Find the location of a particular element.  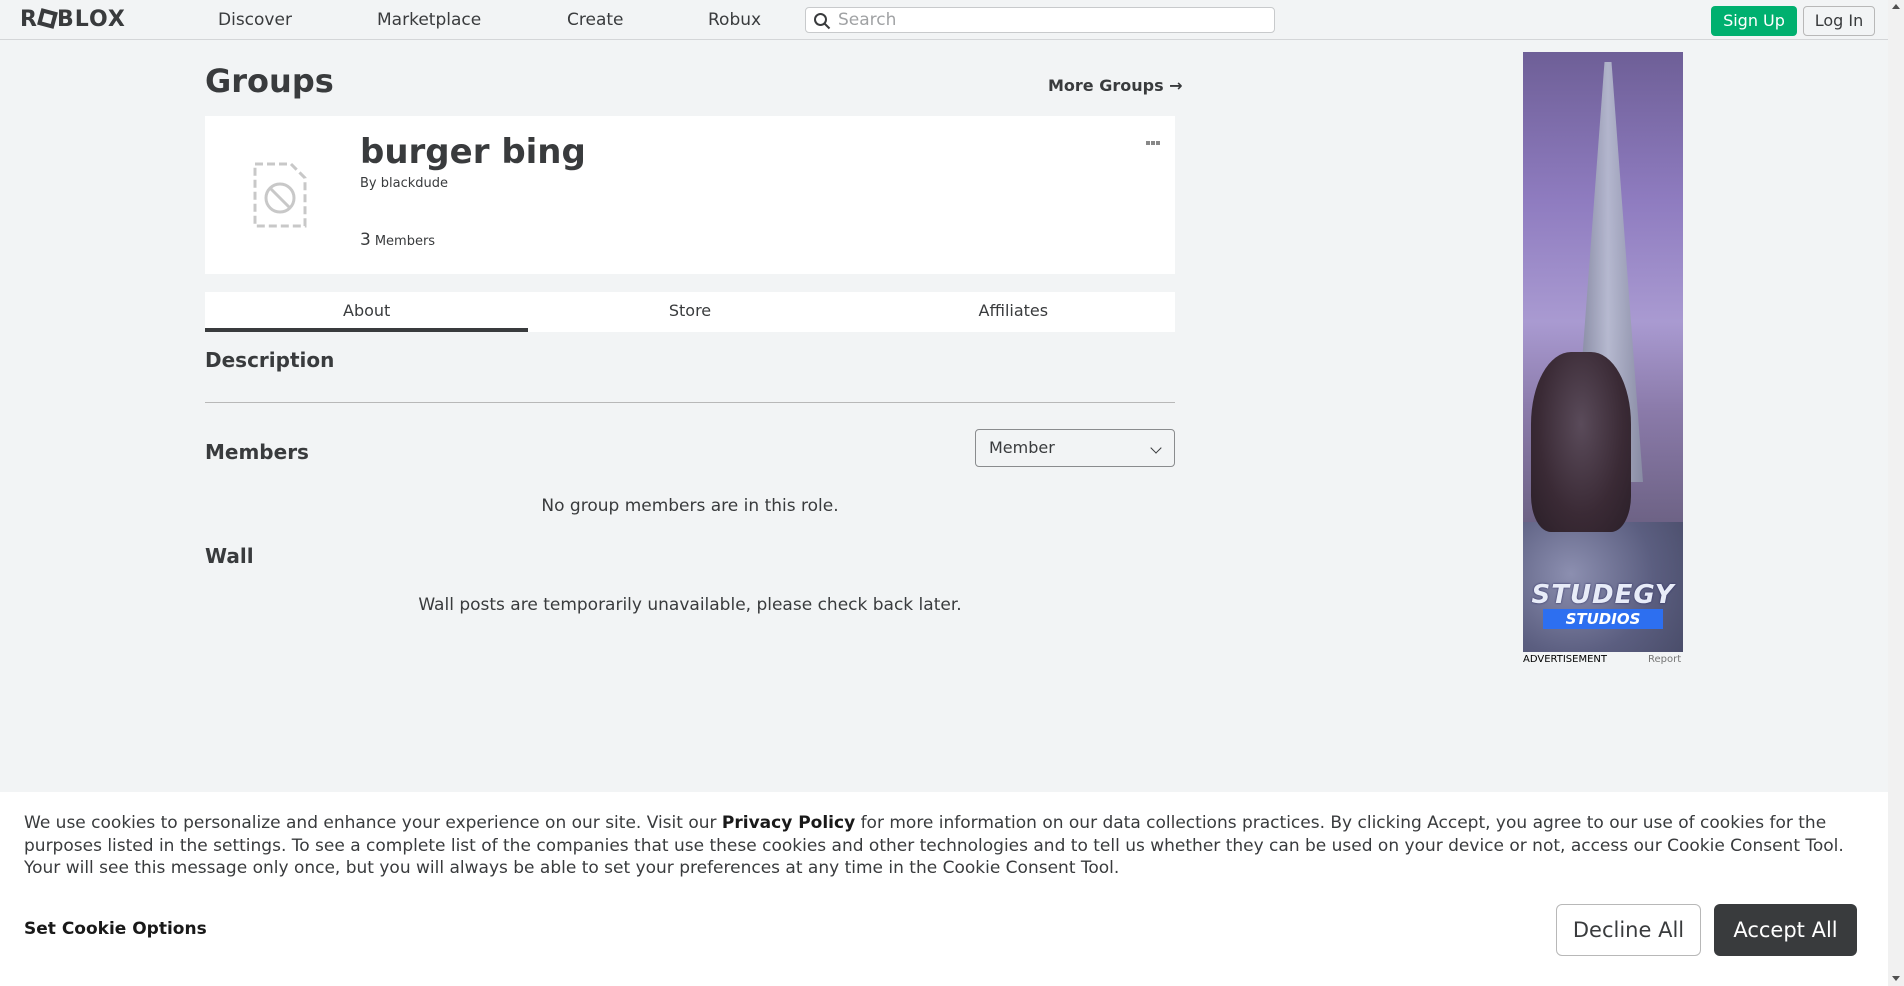

more-options-icon is located at coordinates (1156, 137).